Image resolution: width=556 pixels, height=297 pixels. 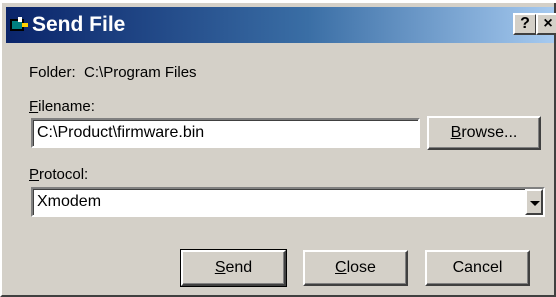 What do you see at coordinates (546, 24) in the screenshot?
I see `close-window-button: ×` at bounding box center [546, 24].